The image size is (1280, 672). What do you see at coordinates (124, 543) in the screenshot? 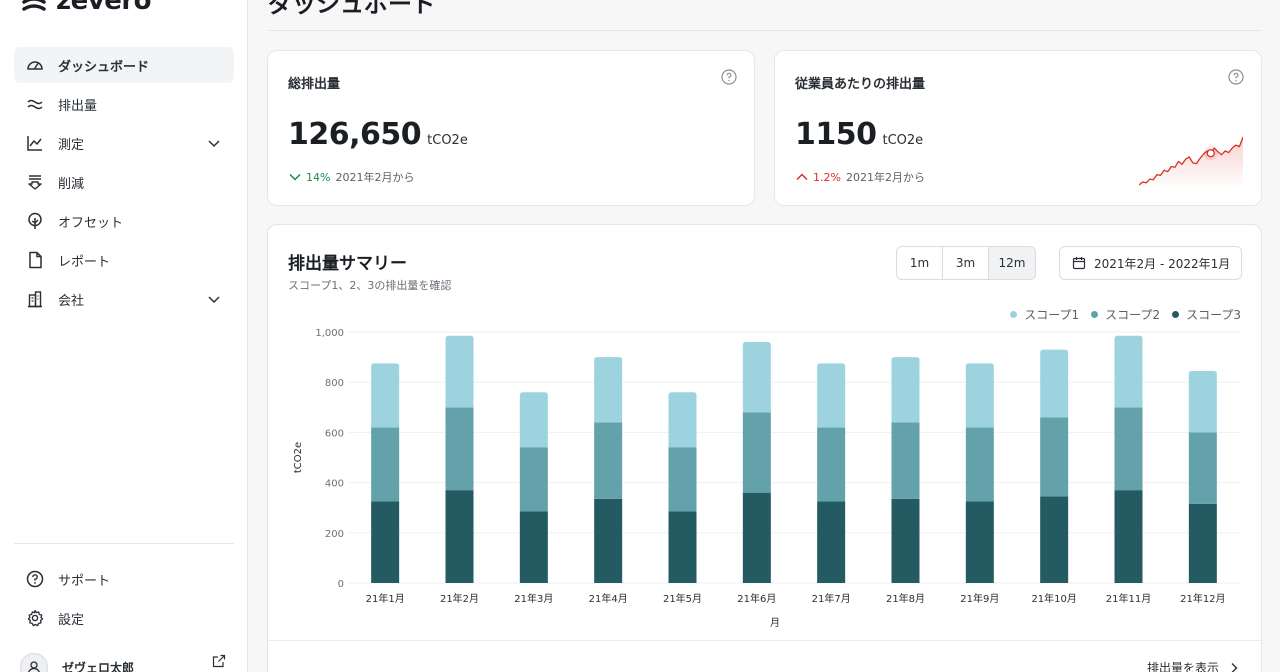
I see `sidebar-divider` at bounding box center [124, 543].